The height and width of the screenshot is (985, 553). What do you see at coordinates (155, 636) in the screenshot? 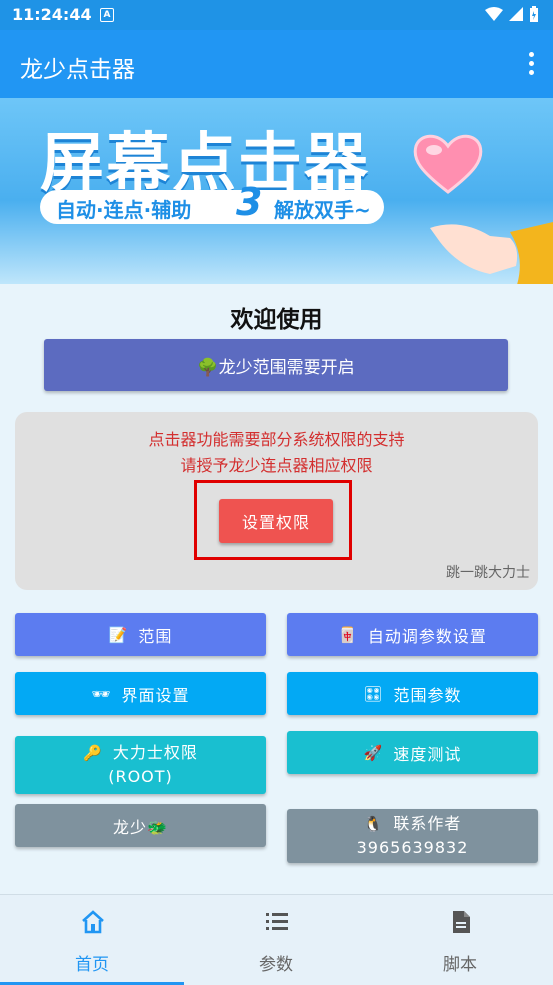
I see `range-button-label: 范围` at bounding box center [155, 636].